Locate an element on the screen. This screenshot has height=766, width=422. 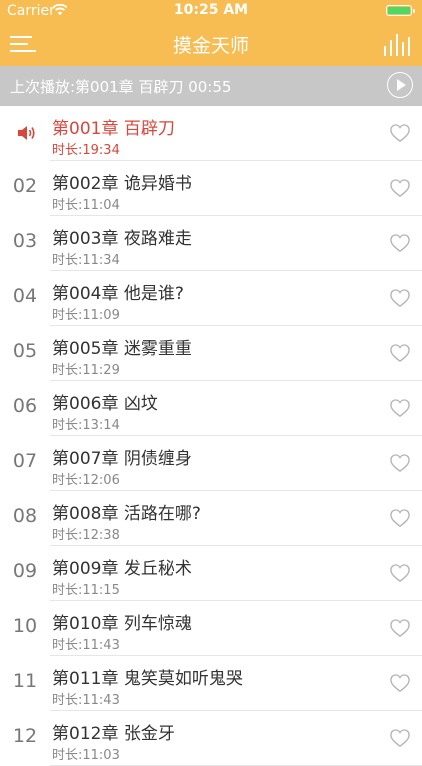
battery-icon is located at coordinates (400, 10).